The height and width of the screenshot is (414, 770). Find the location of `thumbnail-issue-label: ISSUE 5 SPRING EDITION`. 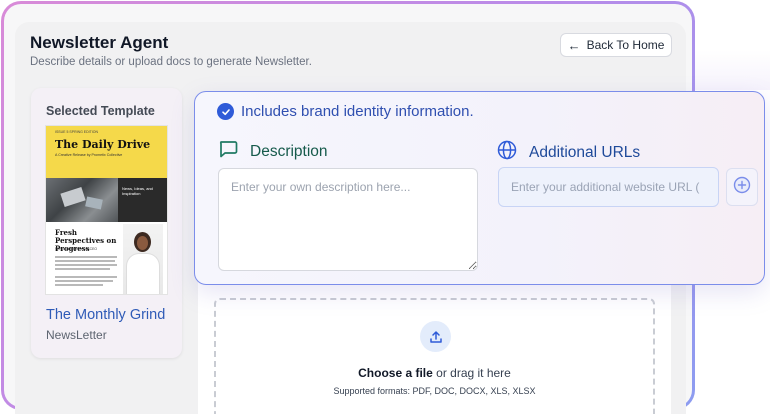

thumbnail-issue-label: ISSUE 5 SPRING EDITION is located at coordinates (76, 132).